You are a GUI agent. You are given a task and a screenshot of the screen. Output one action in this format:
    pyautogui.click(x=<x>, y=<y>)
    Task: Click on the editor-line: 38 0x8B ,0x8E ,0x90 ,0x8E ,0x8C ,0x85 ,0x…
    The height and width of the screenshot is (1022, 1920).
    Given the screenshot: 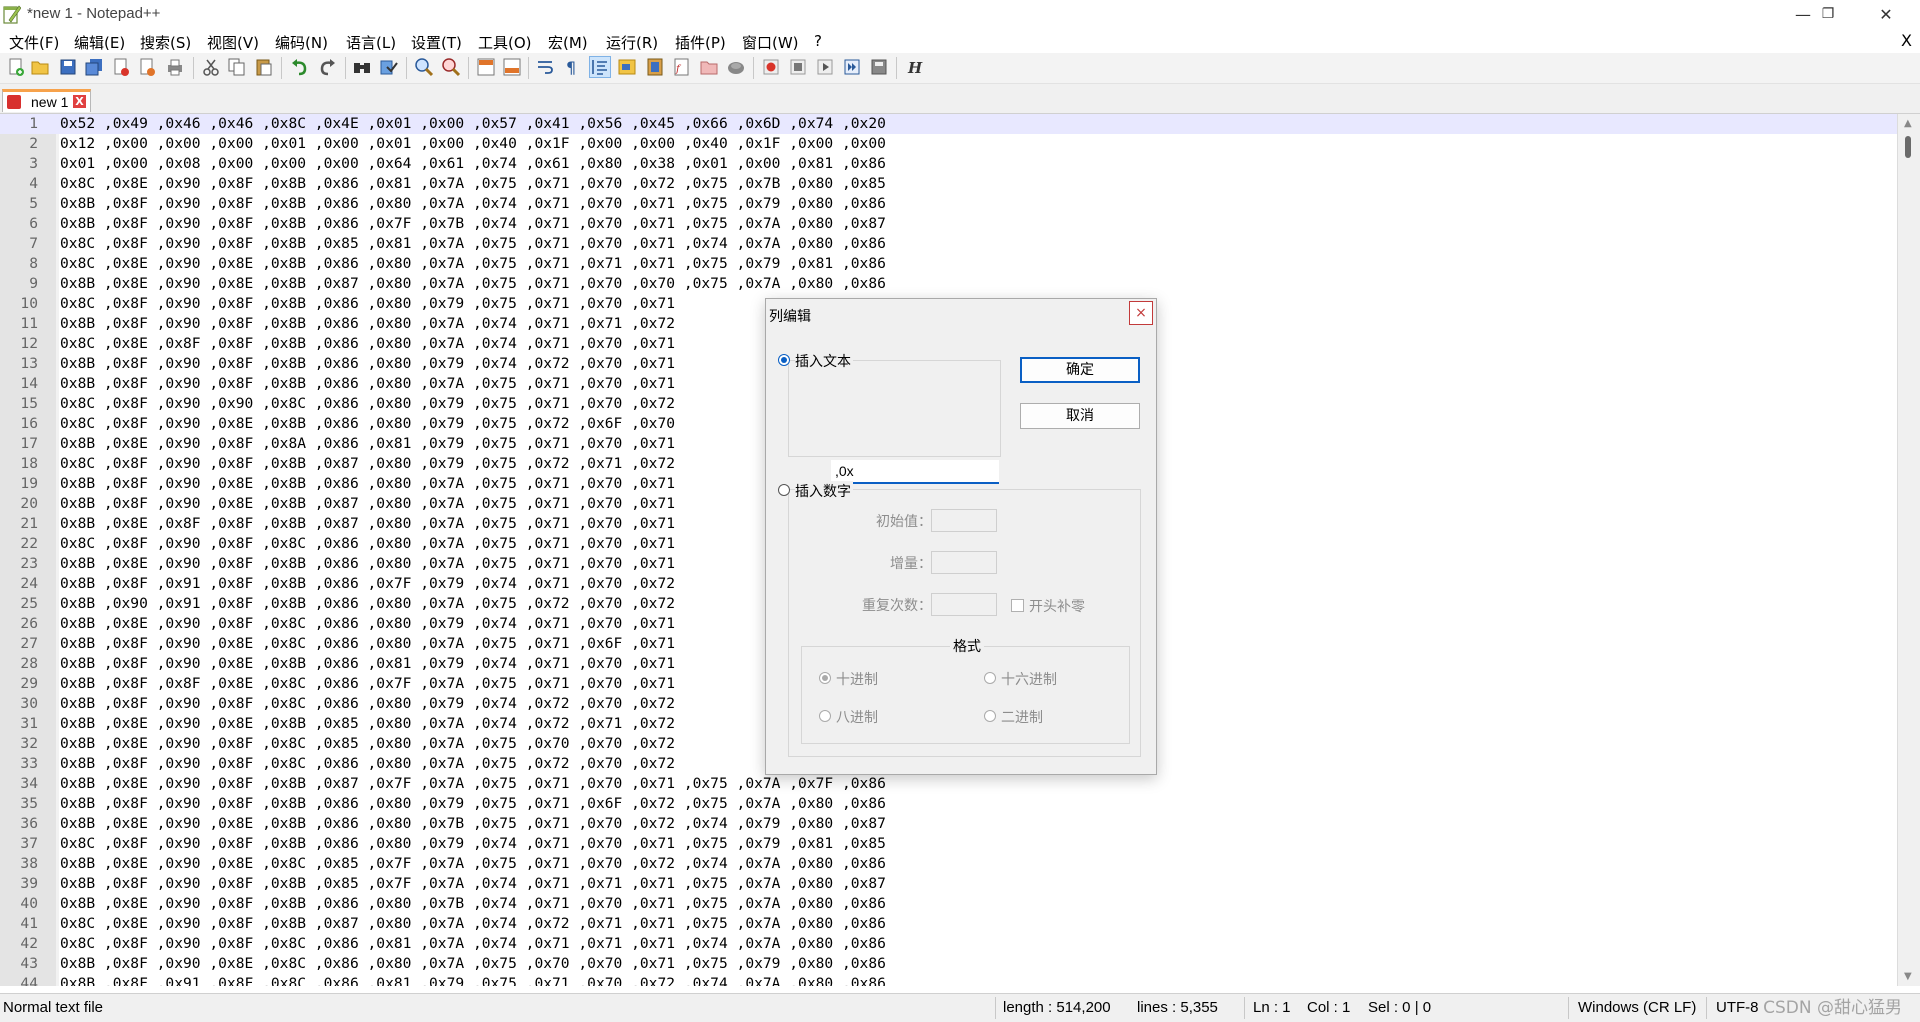 What is the action you would take?
    pyautogui.click(x=949, y=864)
    